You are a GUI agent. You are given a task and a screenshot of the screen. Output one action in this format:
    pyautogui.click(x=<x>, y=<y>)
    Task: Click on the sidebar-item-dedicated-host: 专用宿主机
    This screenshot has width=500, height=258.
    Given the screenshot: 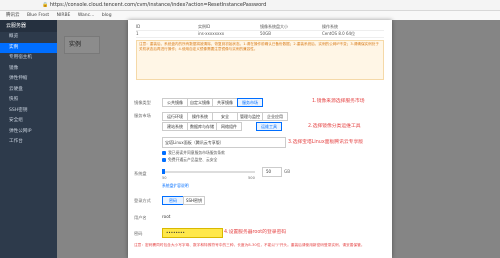 What is the action you would take?
    pyautogui.click(x=28, y=58)
    